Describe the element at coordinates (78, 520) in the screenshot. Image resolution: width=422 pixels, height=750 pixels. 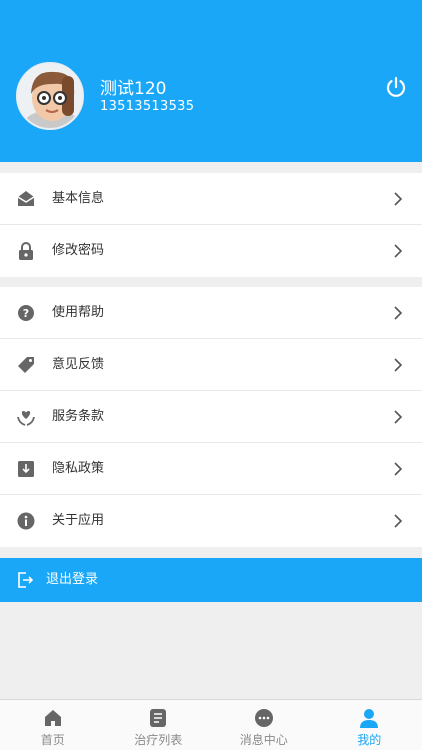
I see `menu-item-label: 关于应用` at that location.